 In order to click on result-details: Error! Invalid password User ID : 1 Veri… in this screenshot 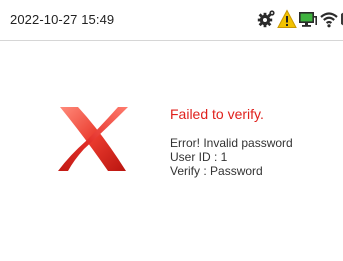, I will do `click(231, 157)`.